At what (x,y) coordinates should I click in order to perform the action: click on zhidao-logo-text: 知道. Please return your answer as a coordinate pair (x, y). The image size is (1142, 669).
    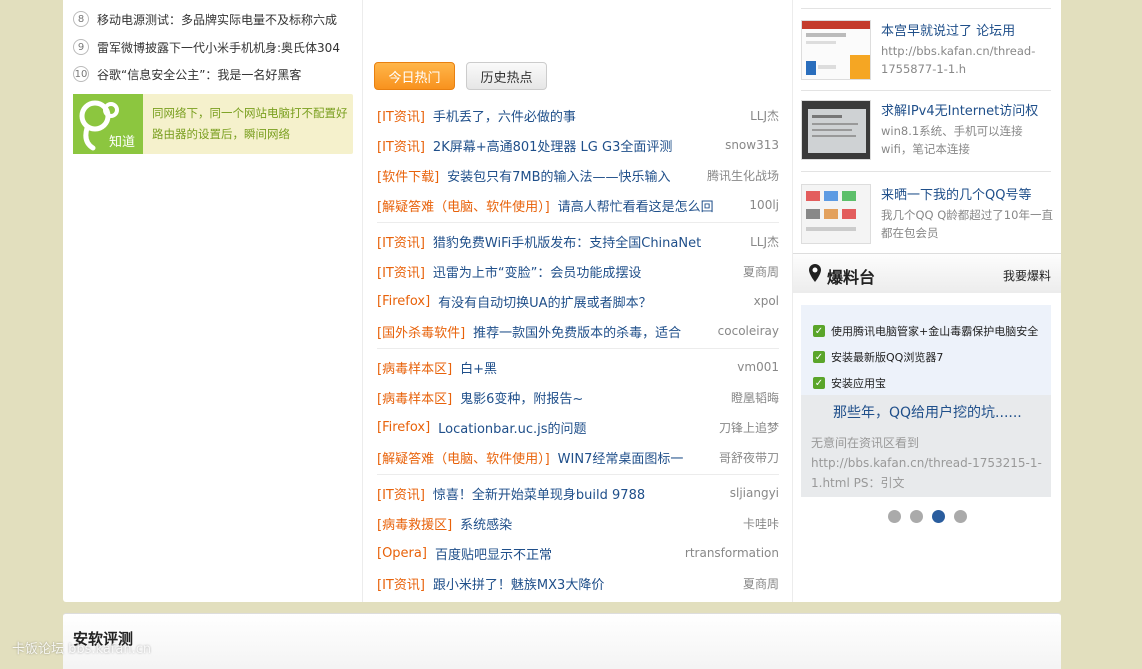
    Looking at the image, I should click on (122, 142).